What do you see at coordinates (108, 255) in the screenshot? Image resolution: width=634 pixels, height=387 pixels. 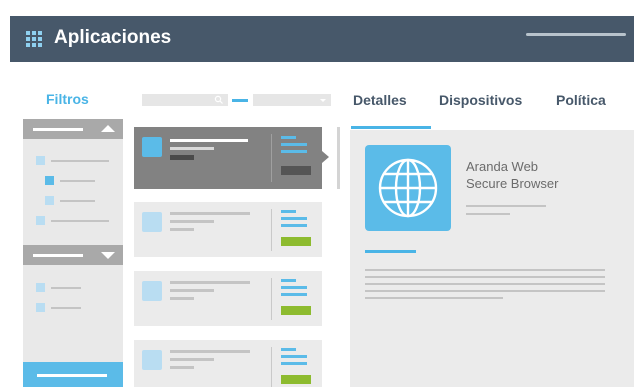 I see `expand-icon` at bounding box center [108, 255].